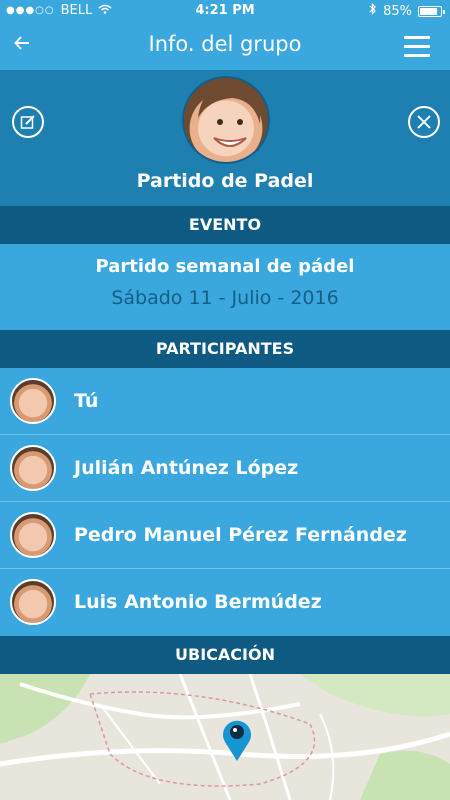 The width and height of the screenshot is (450, 800). Describe the element at coordinates (237, 738) in the screenshot. I see `map-pin-icon` at that location.